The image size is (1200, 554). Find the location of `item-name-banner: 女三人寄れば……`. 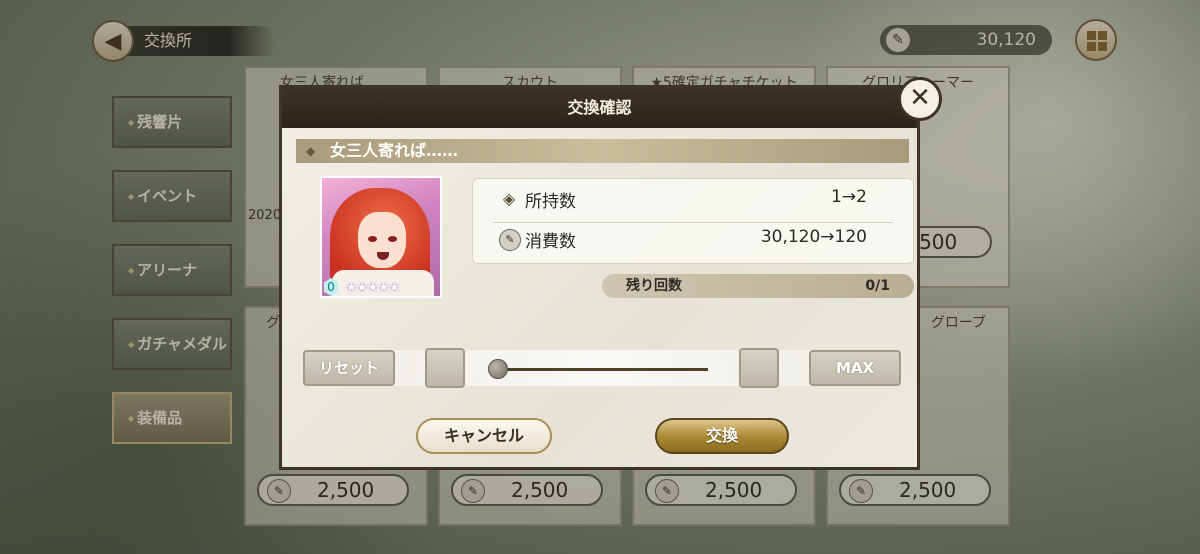

item-name-banner: 女三人寄れば…… is located at coordinates (602, 151).